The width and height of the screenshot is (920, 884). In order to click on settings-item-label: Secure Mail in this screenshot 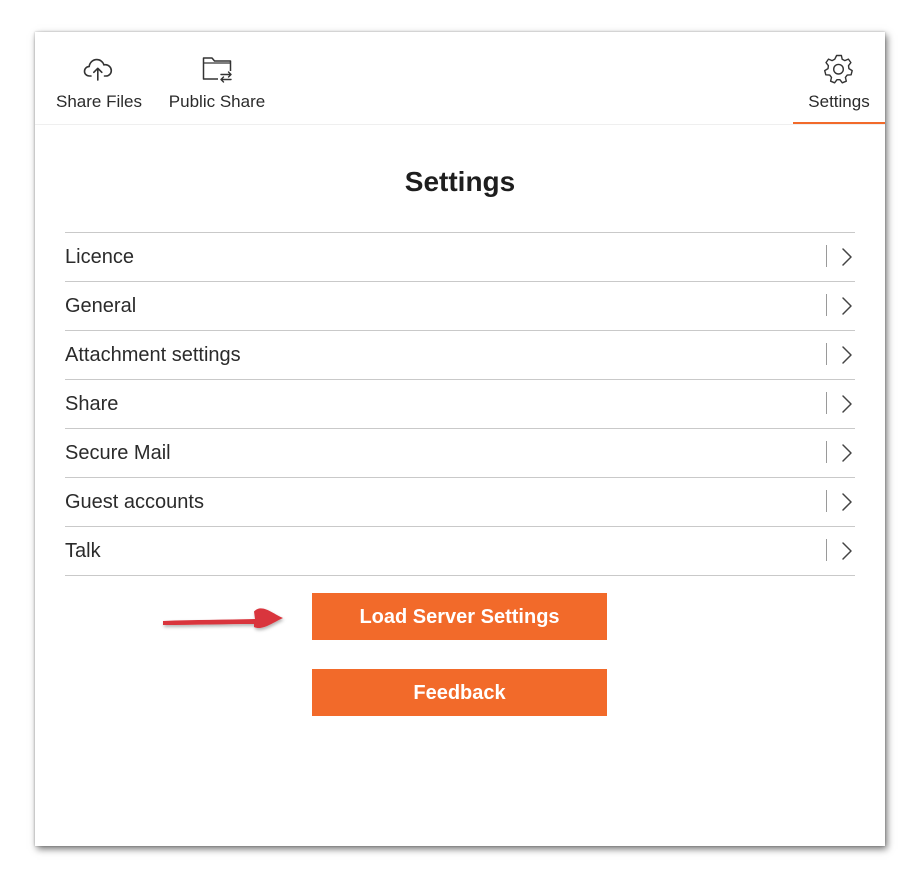, I will do `click(118, 453)`.